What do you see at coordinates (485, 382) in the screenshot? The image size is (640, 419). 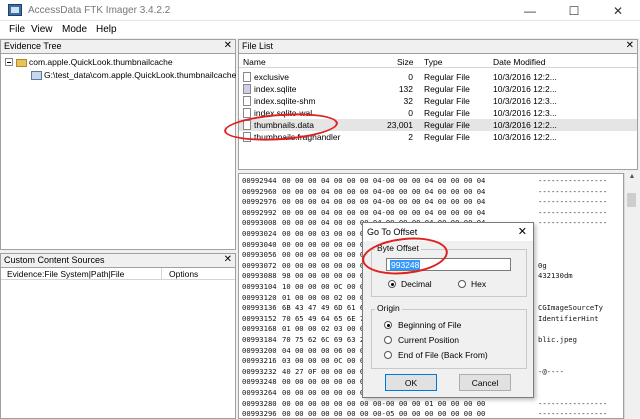 I see `cancel-button: Cancel` at bounding box center [485, 382].